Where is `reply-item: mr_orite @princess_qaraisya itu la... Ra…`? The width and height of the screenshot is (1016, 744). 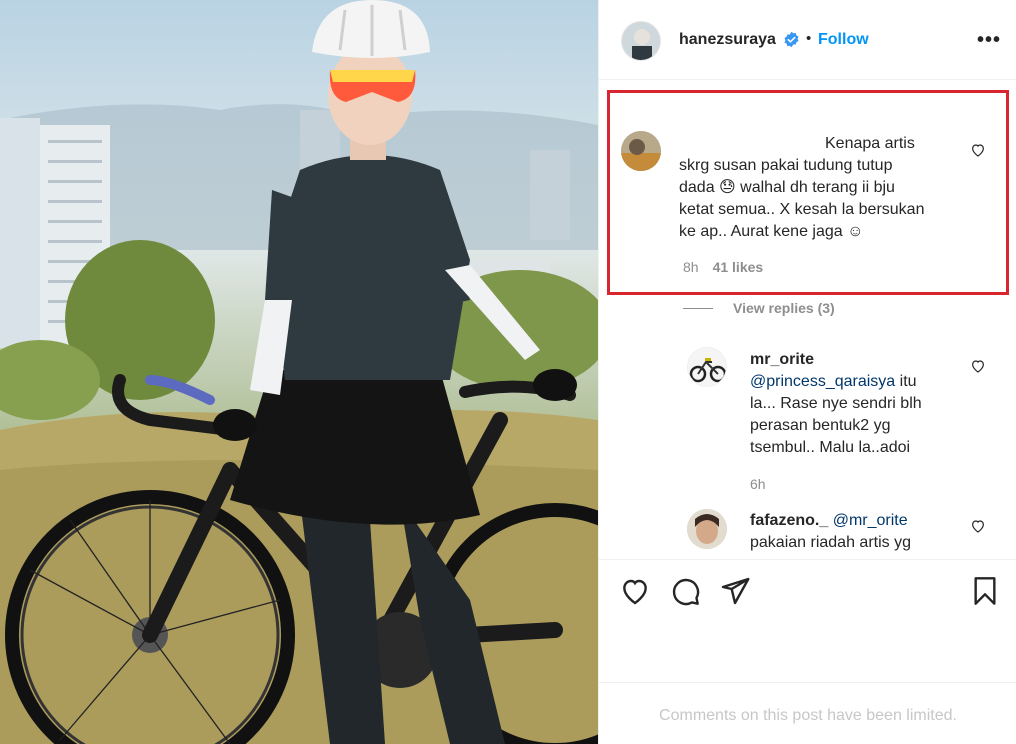
reply-item: mr_orite @princess_qaraisya itu la... Ra… is located at coordinates (807, 421).